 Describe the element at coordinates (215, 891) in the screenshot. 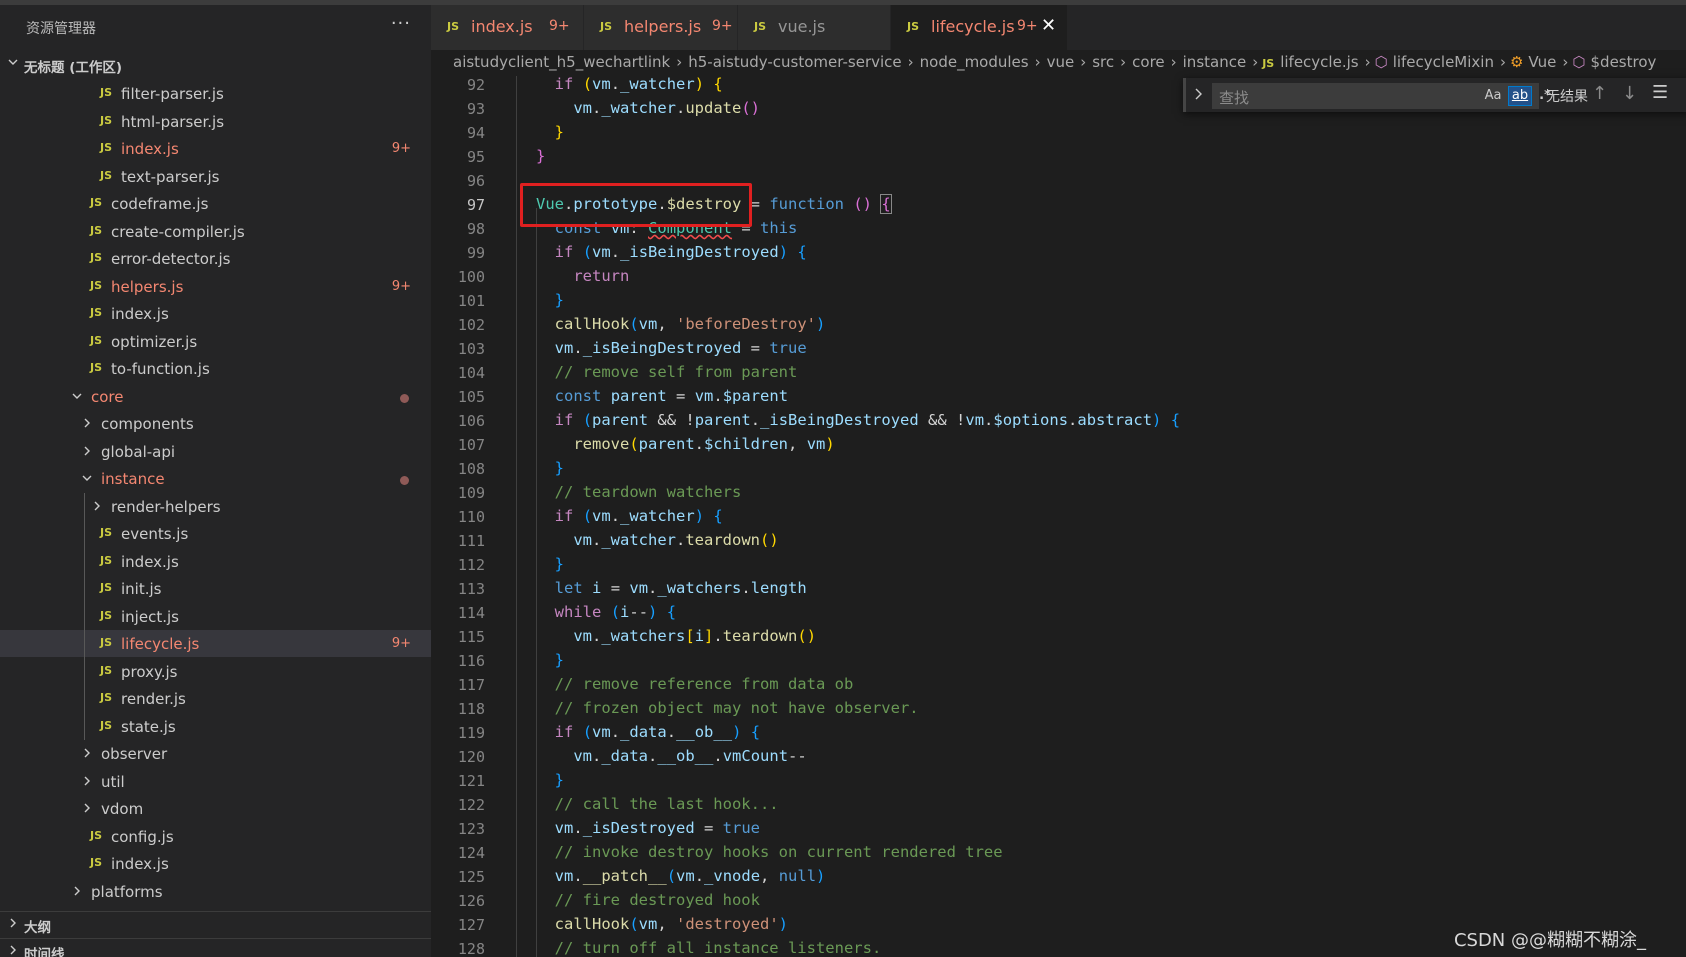

I see `tree-folder-platforms: platforms` at that location.